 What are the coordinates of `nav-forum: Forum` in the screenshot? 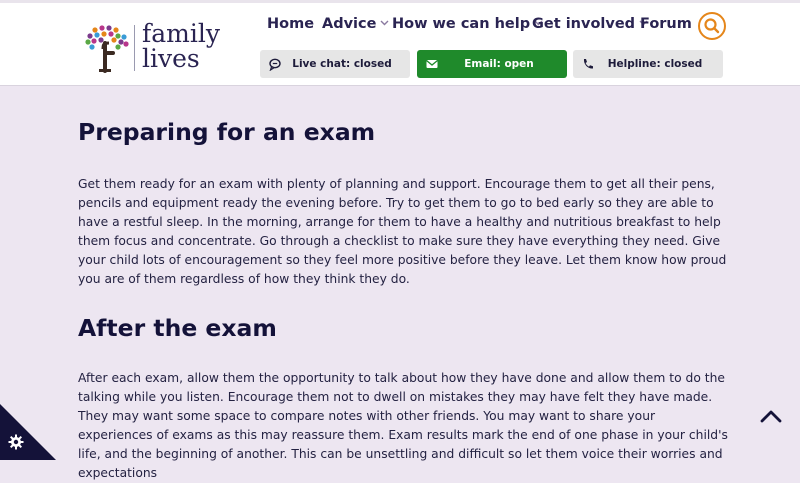 It's located at (666, 24).